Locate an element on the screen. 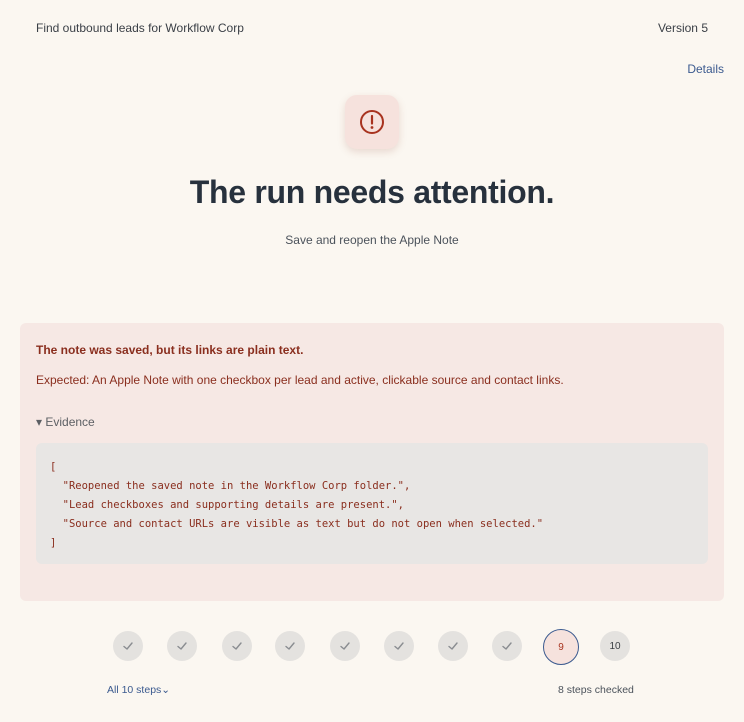 The height and width of the screenshot is (722, 744). evidence-toggle: ▾ Evidence is located at coordinates (65, 422).